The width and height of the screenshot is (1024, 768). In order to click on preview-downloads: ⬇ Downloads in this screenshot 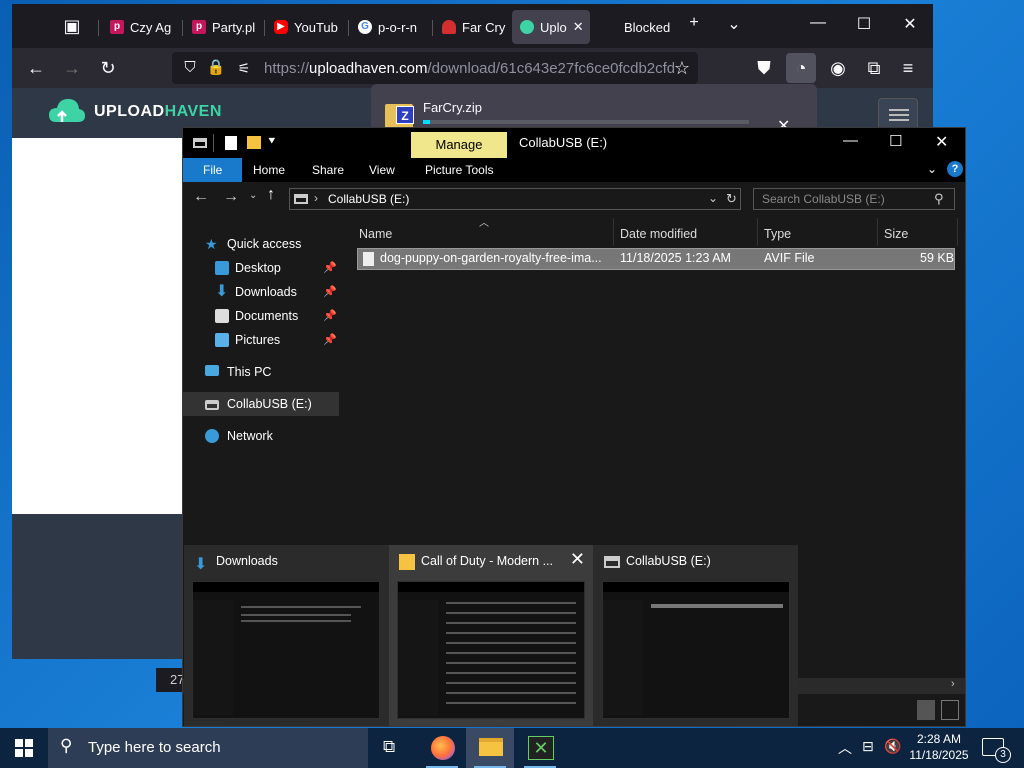, I will do `click(286, 635)`.